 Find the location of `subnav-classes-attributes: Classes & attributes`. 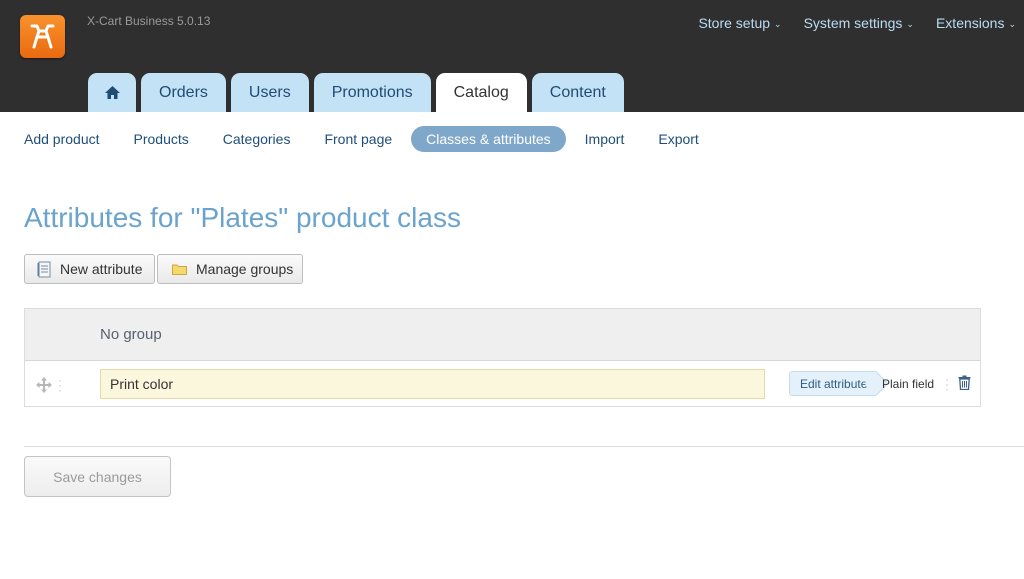

subnav-classes-attributes: Classes & attributes is located at coordinates (488, 139).